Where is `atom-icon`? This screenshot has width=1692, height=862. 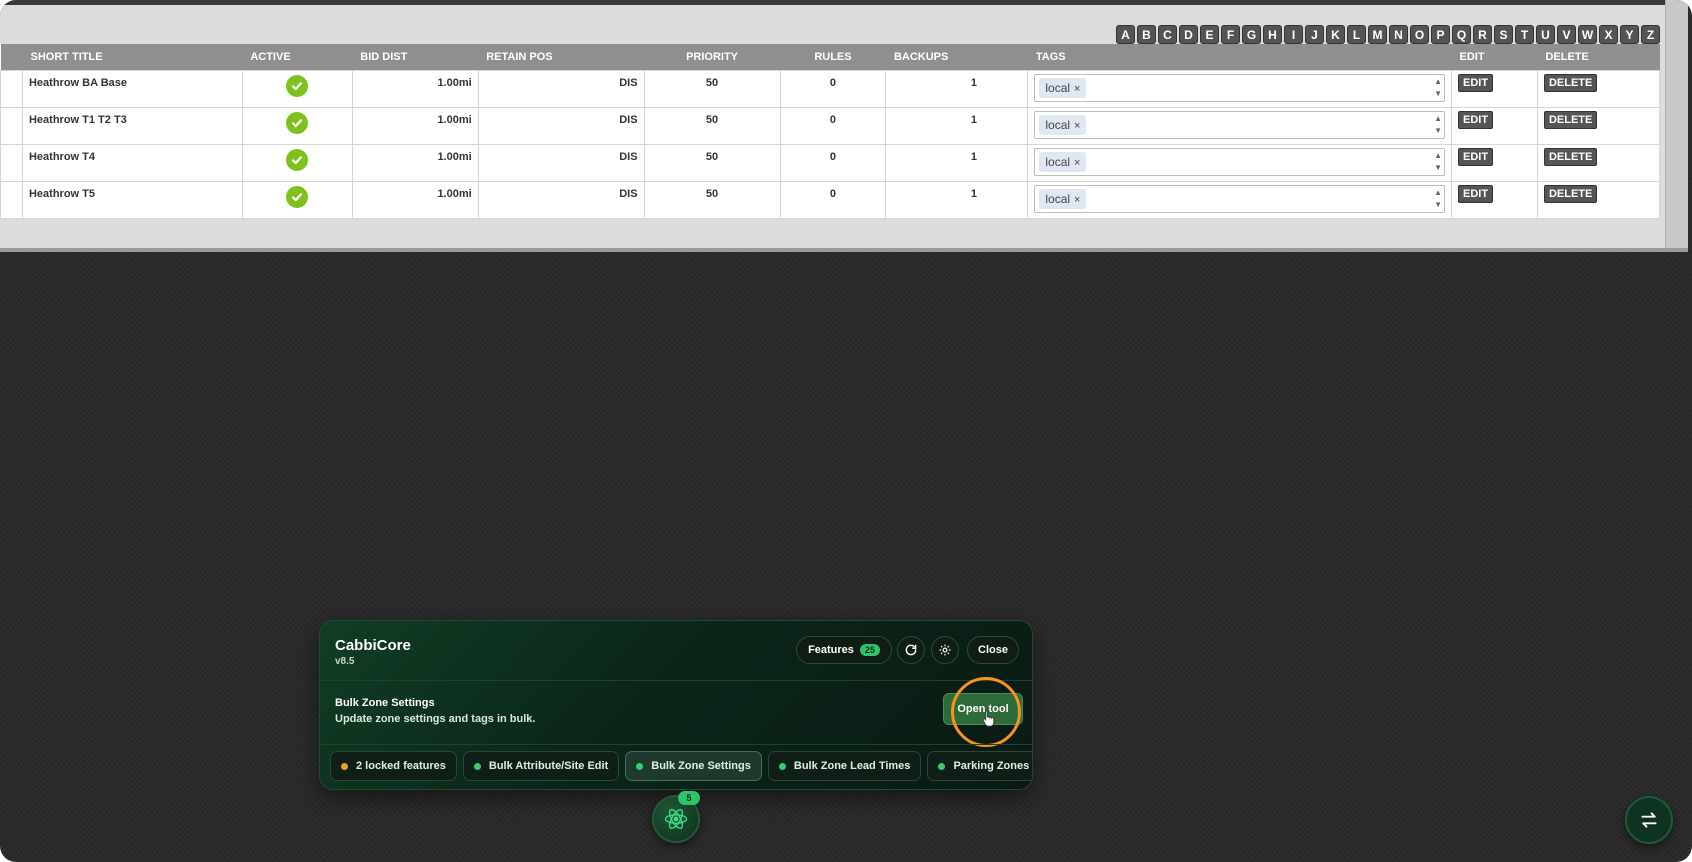 atom-icon is located at coordinates (676, 819).